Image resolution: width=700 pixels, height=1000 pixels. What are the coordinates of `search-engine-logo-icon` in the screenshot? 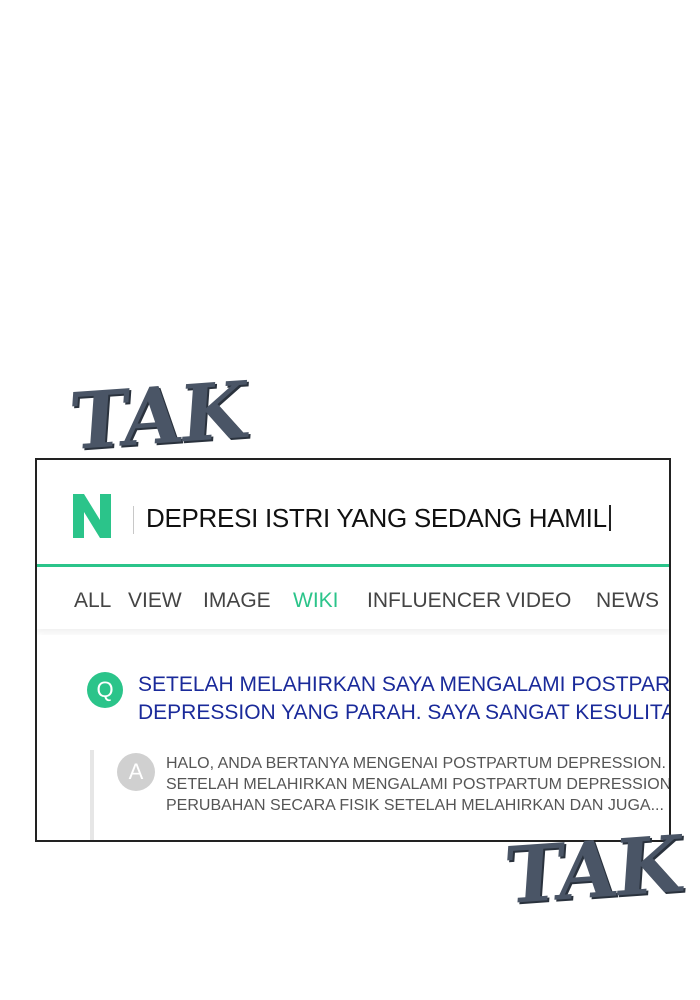 It's located at (92, 516).